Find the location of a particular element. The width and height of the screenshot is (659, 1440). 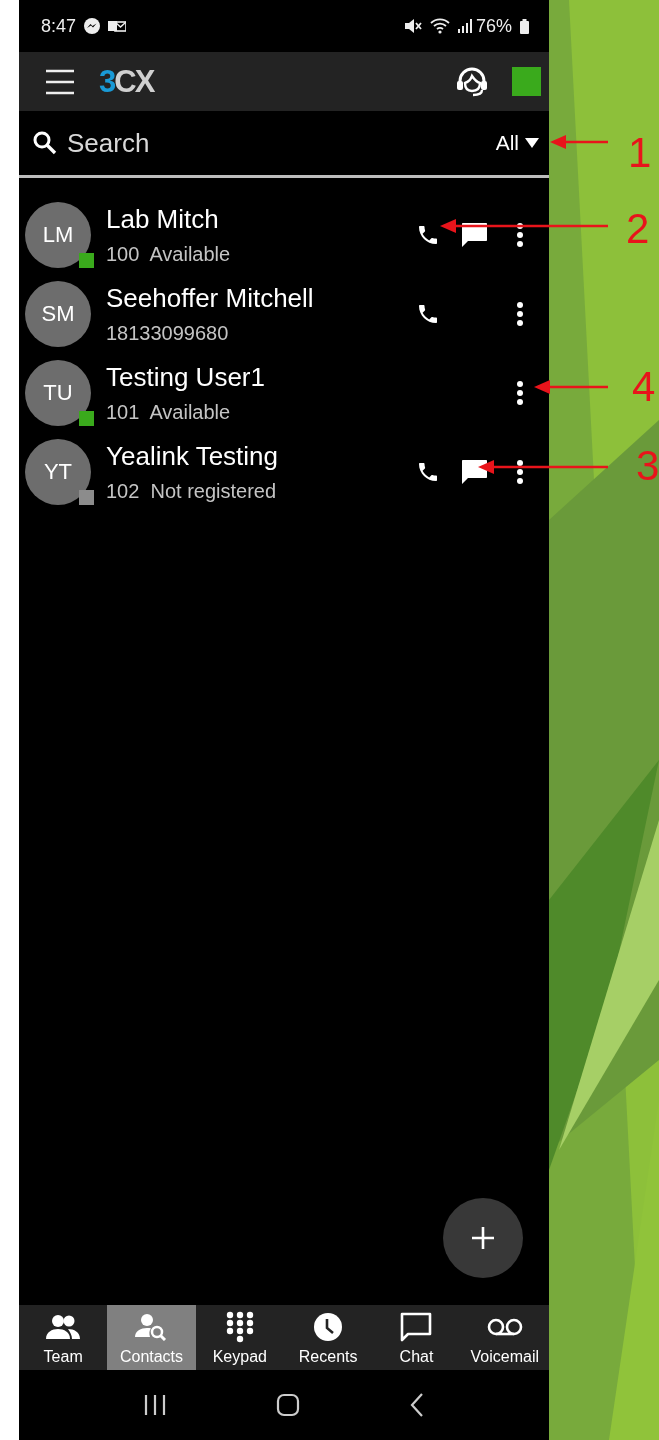

nav-tab: Team is located at coordinates (63, 1337).